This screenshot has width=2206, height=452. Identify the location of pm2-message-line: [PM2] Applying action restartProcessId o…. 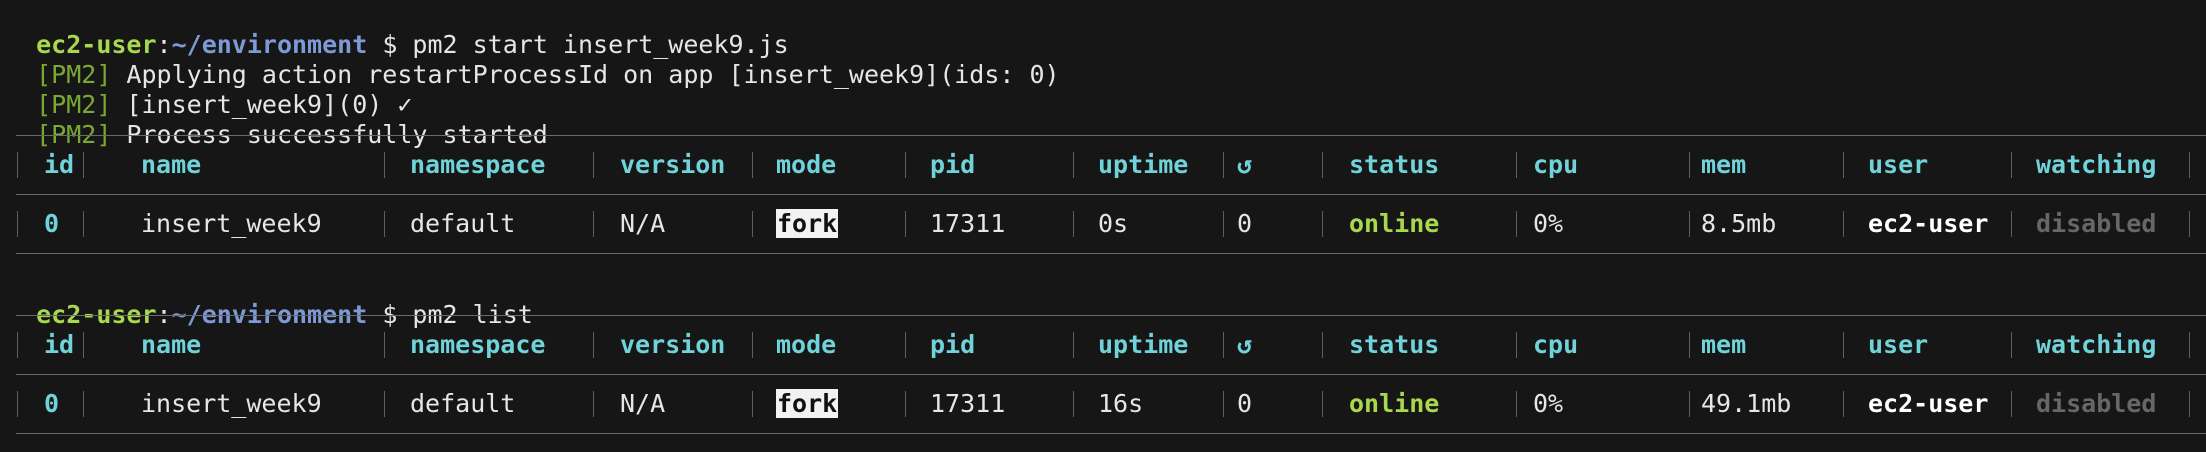
(533, 59).